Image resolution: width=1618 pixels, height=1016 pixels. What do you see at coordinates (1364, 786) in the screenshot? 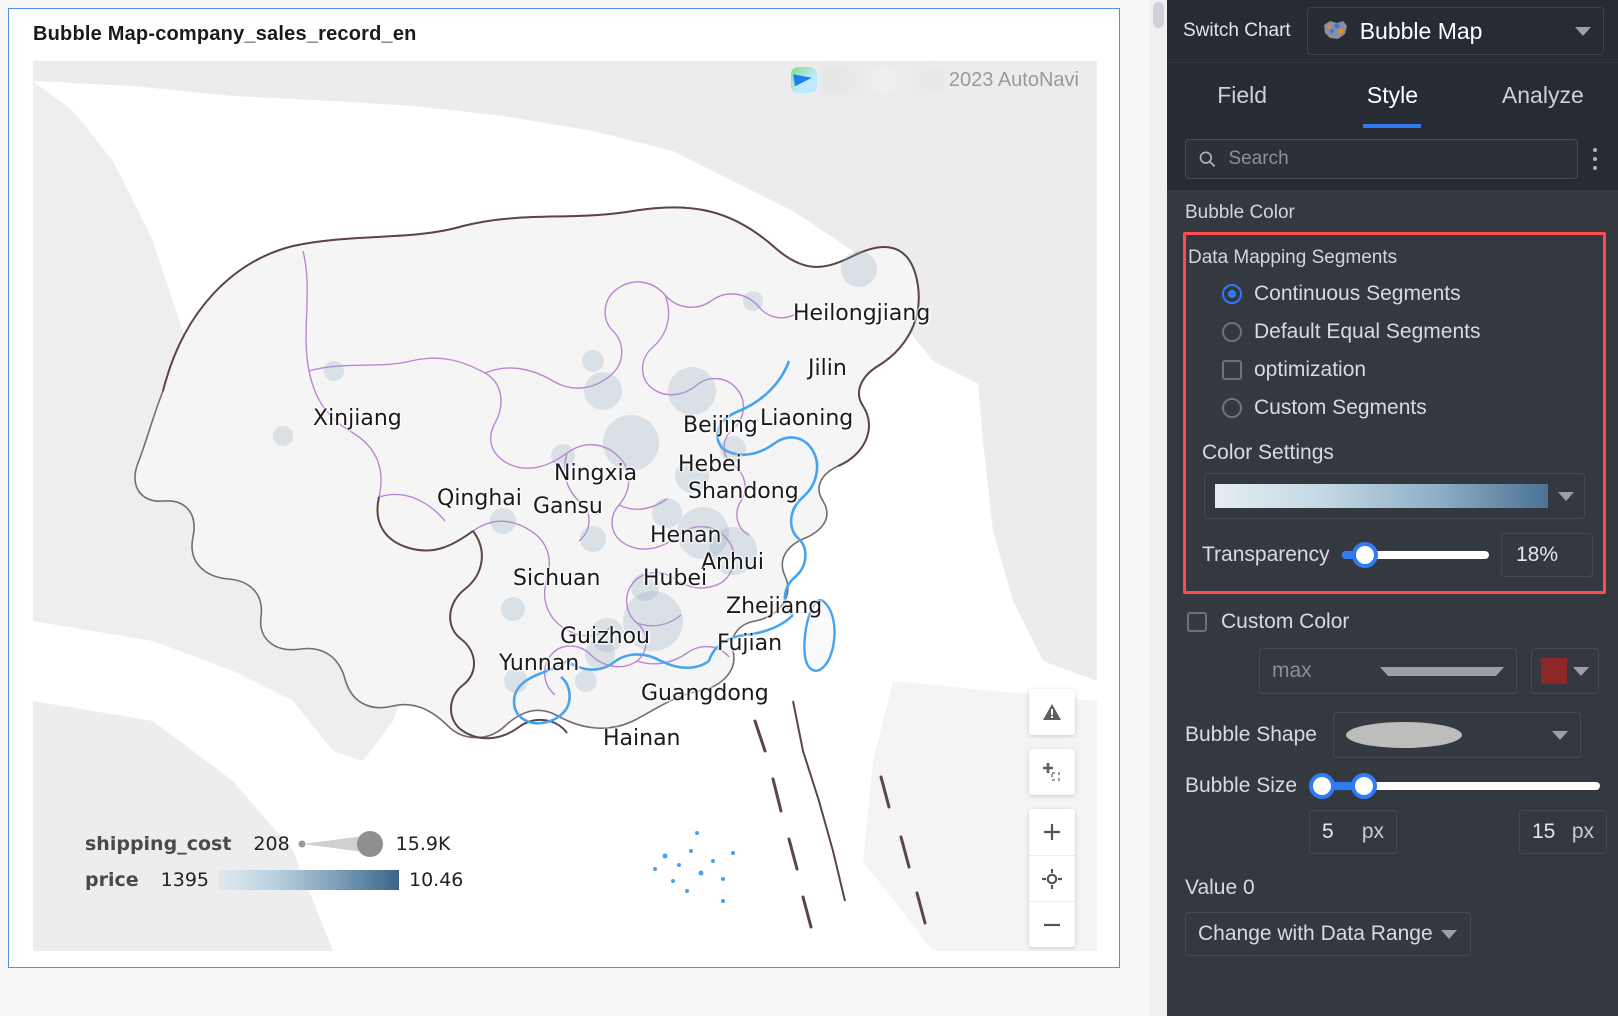
I see `bubble-size-max-handle` at bounding box center [1364, 786].